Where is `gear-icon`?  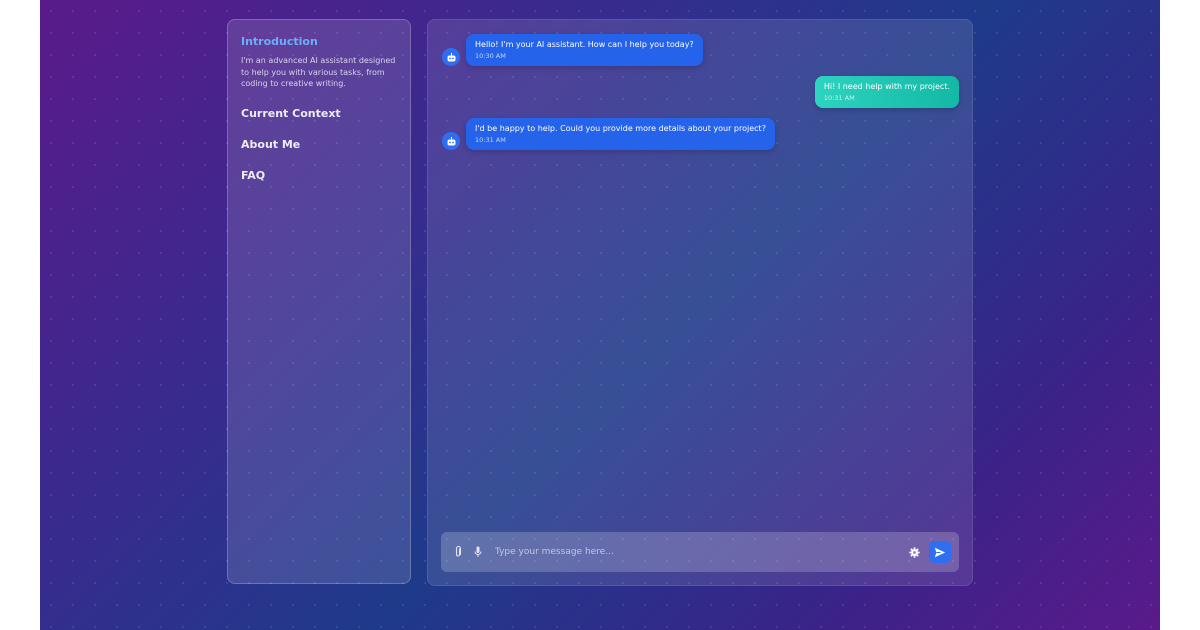
gear-icon is located at coordinates (914, 552).